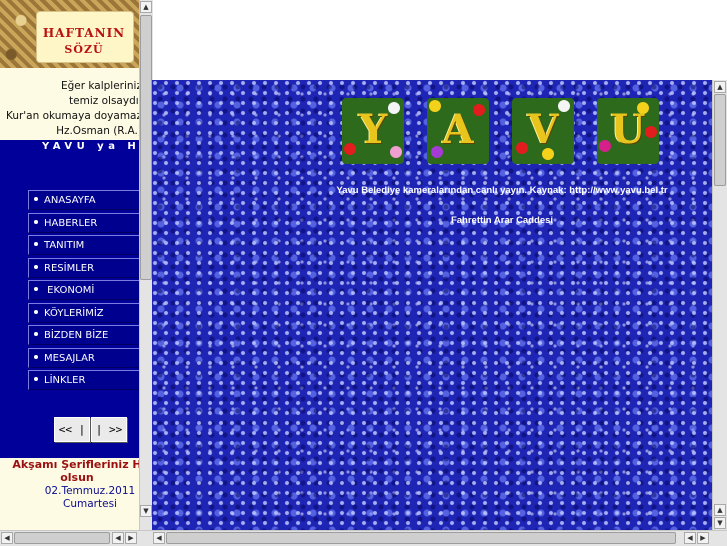 The image size is (727, 546). What do you see at coordinates (84, 49) in the screenshot?
I see `banner-title-line2: SÖZÜ` at bounding box center [84, 49].